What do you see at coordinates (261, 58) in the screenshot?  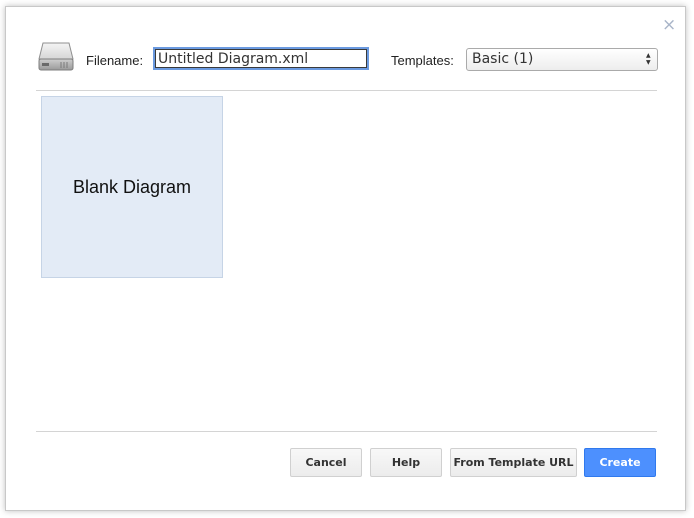 I see `filename-input` at bounding box center [261, 58].